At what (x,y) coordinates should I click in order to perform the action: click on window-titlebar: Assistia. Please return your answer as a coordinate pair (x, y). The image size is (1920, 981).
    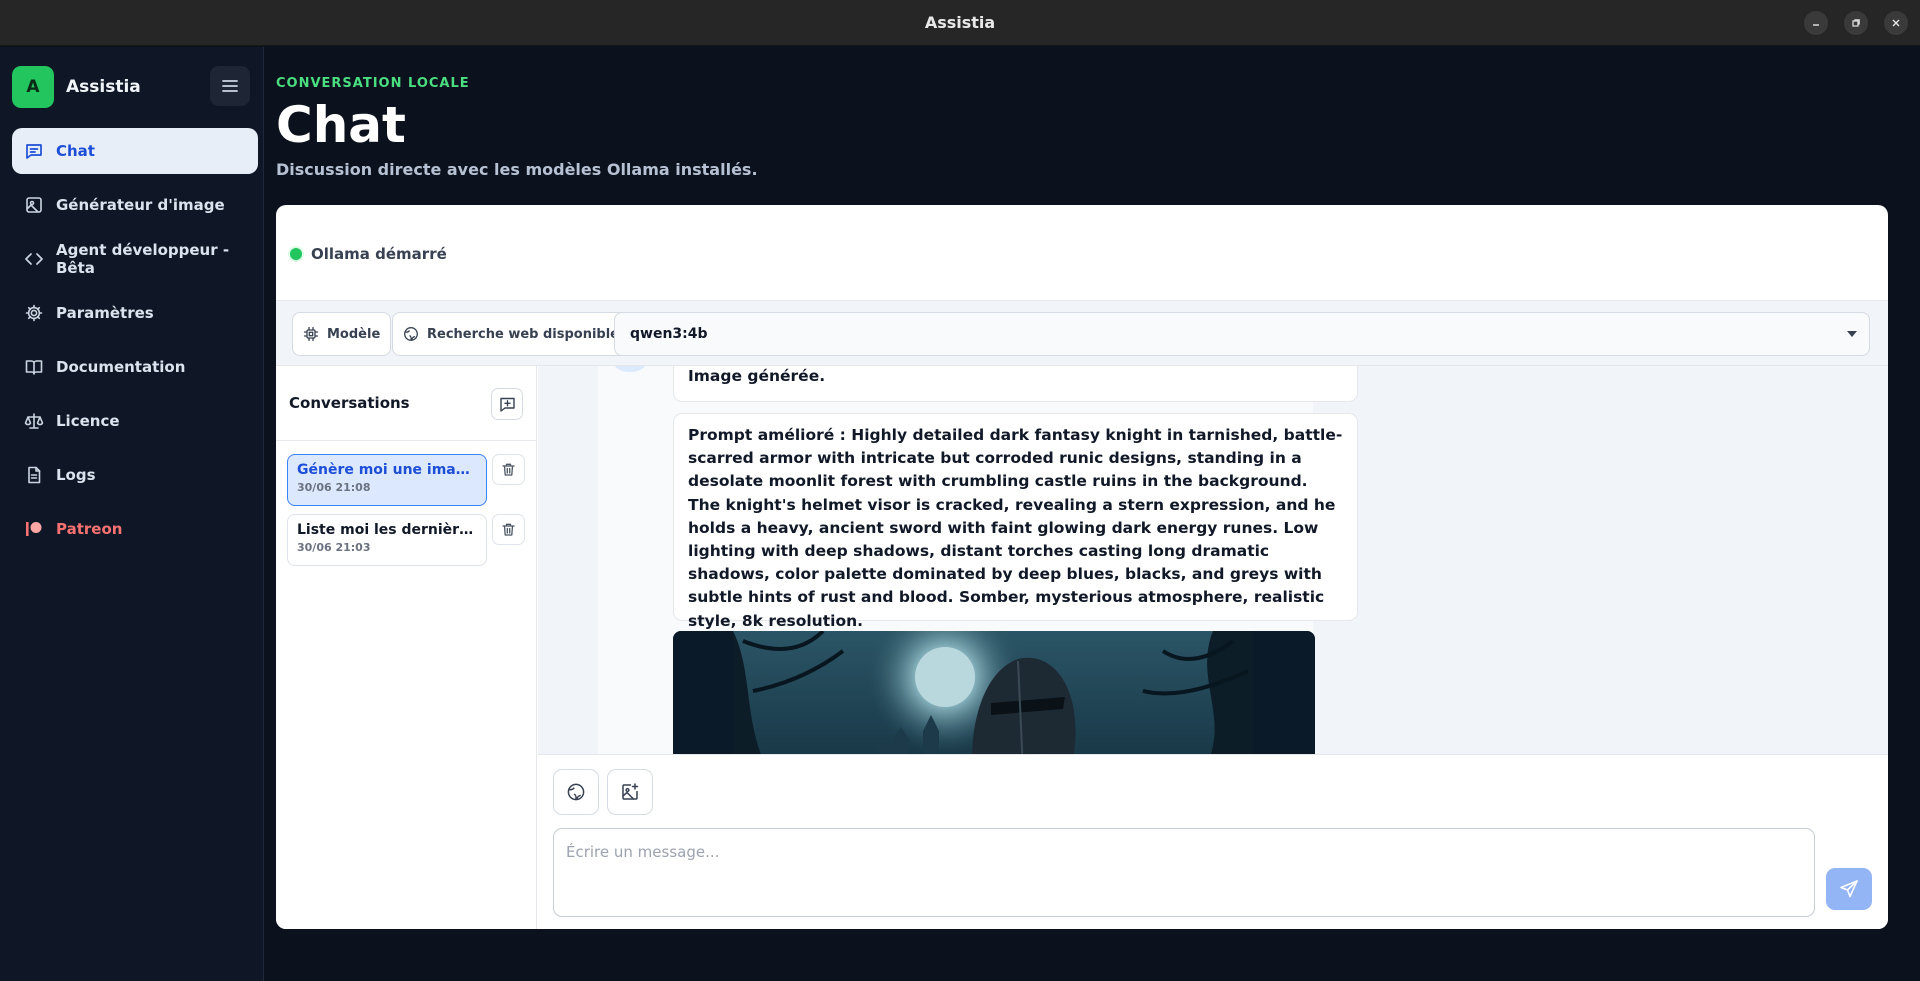
    Looking at the image, I should click on (960, 23).